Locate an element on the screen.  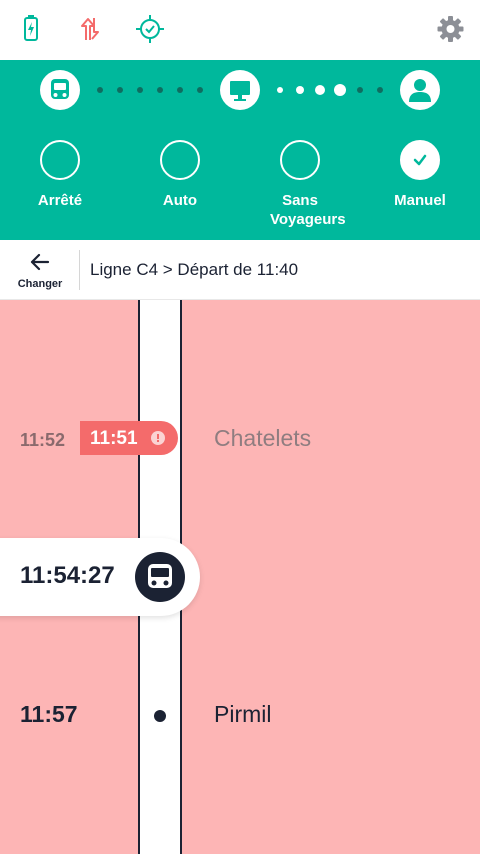
next-stop-time: 11:57 is located at coordinates (49, 714).